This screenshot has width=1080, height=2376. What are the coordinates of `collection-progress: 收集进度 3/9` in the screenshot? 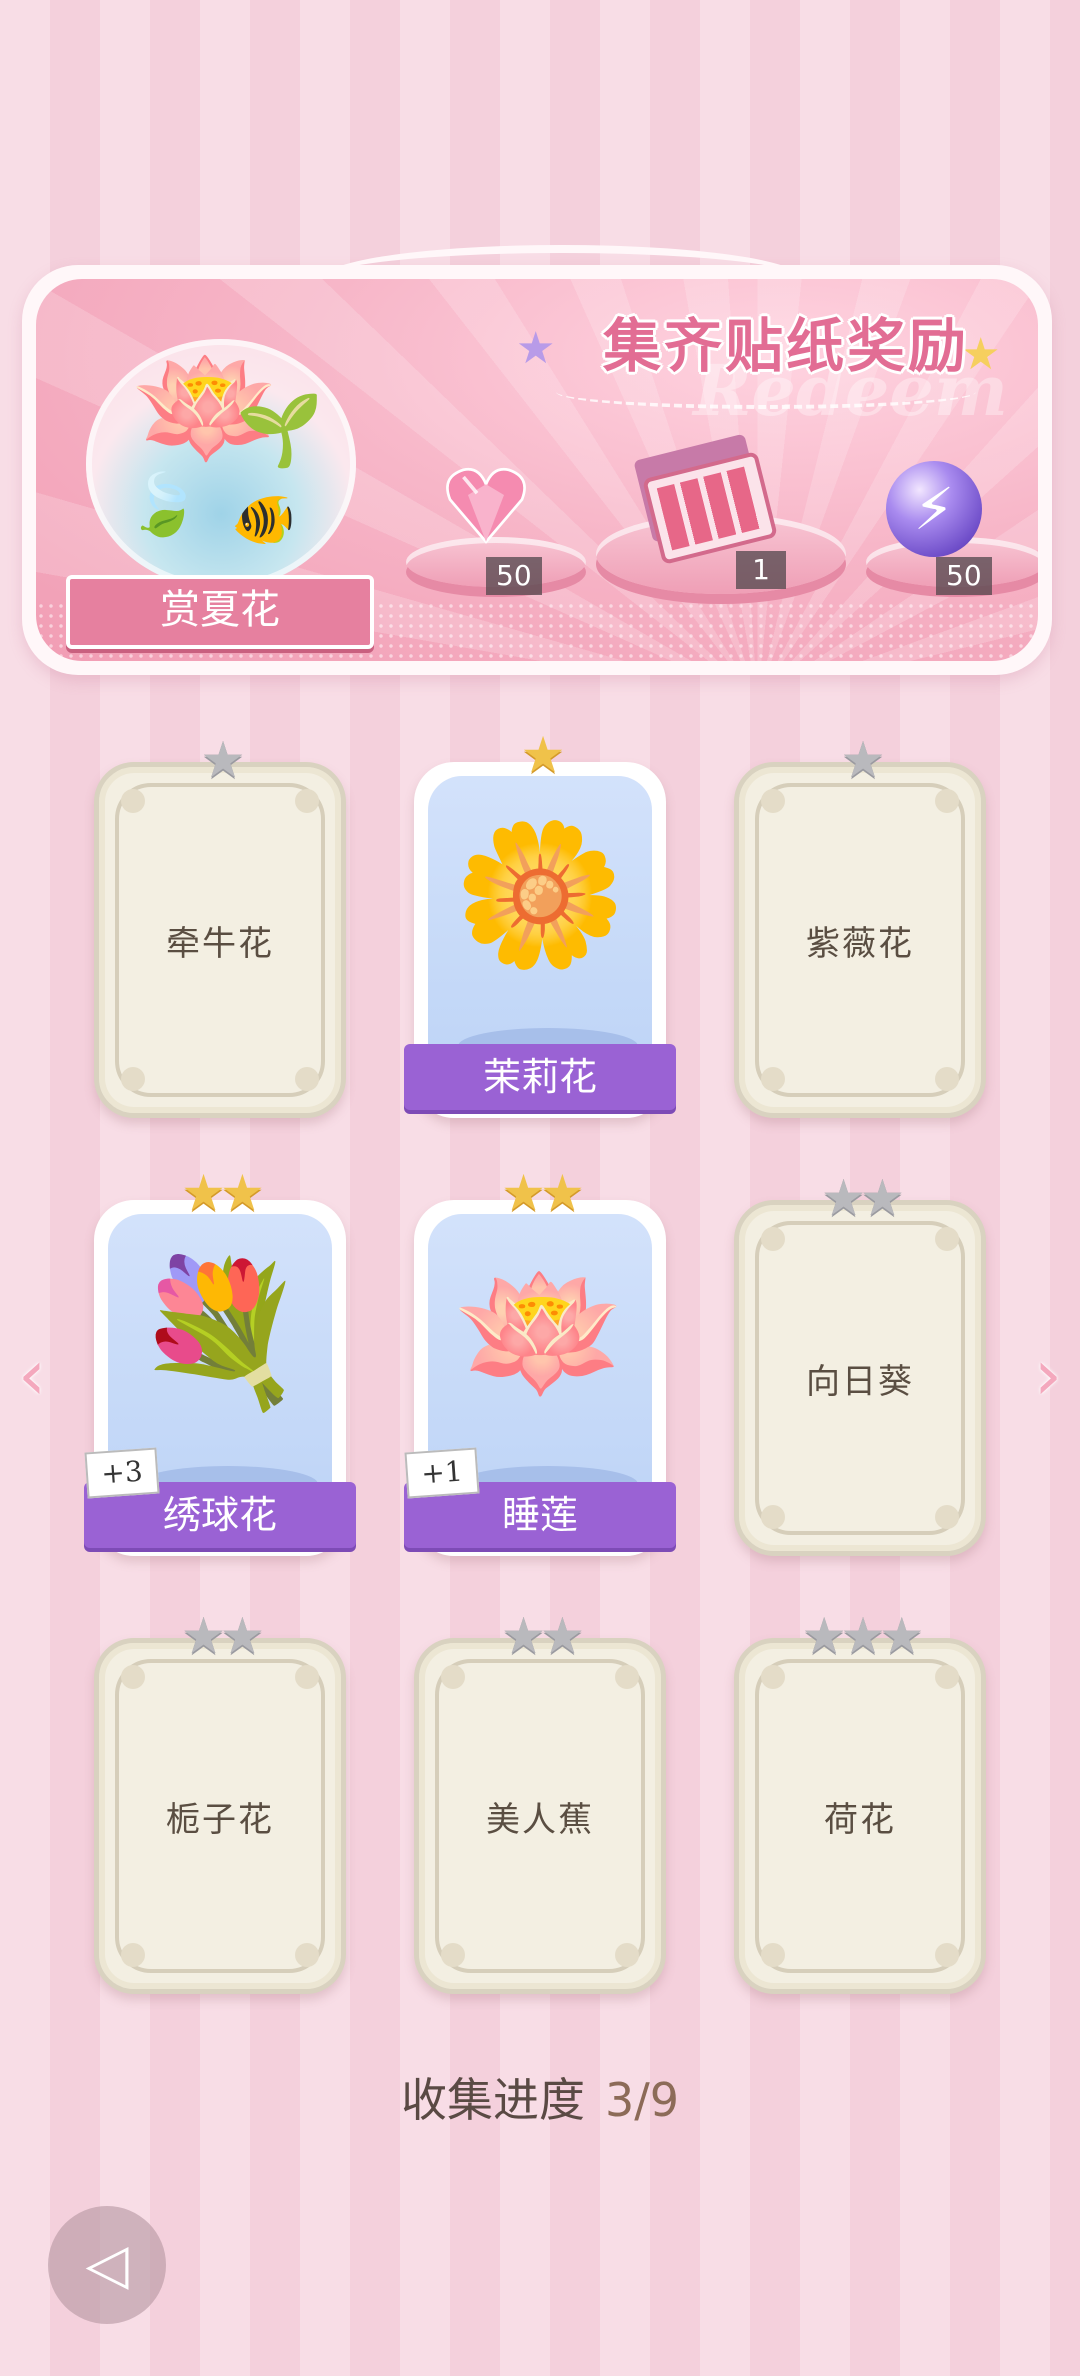 It's located at (540, 2097).